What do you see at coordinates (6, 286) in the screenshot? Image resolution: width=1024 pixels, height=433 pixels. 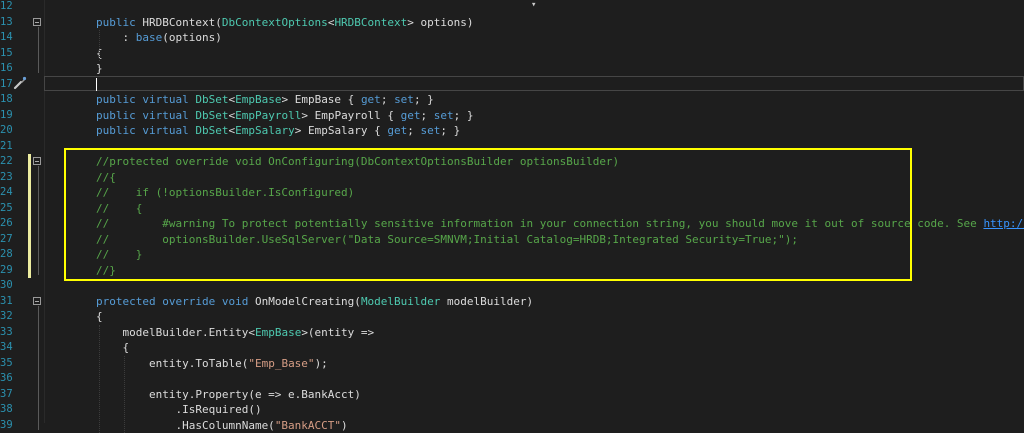 I see `line-number: 30` at bounding box center [6, 286].